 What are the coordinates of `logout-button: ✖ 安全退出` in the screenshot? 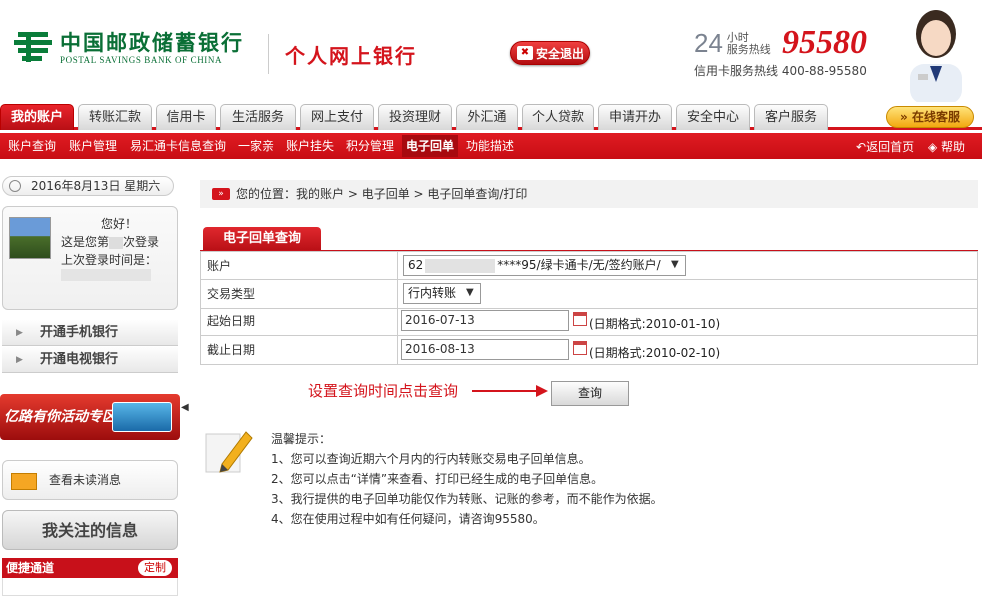 It's located at (550, 53).